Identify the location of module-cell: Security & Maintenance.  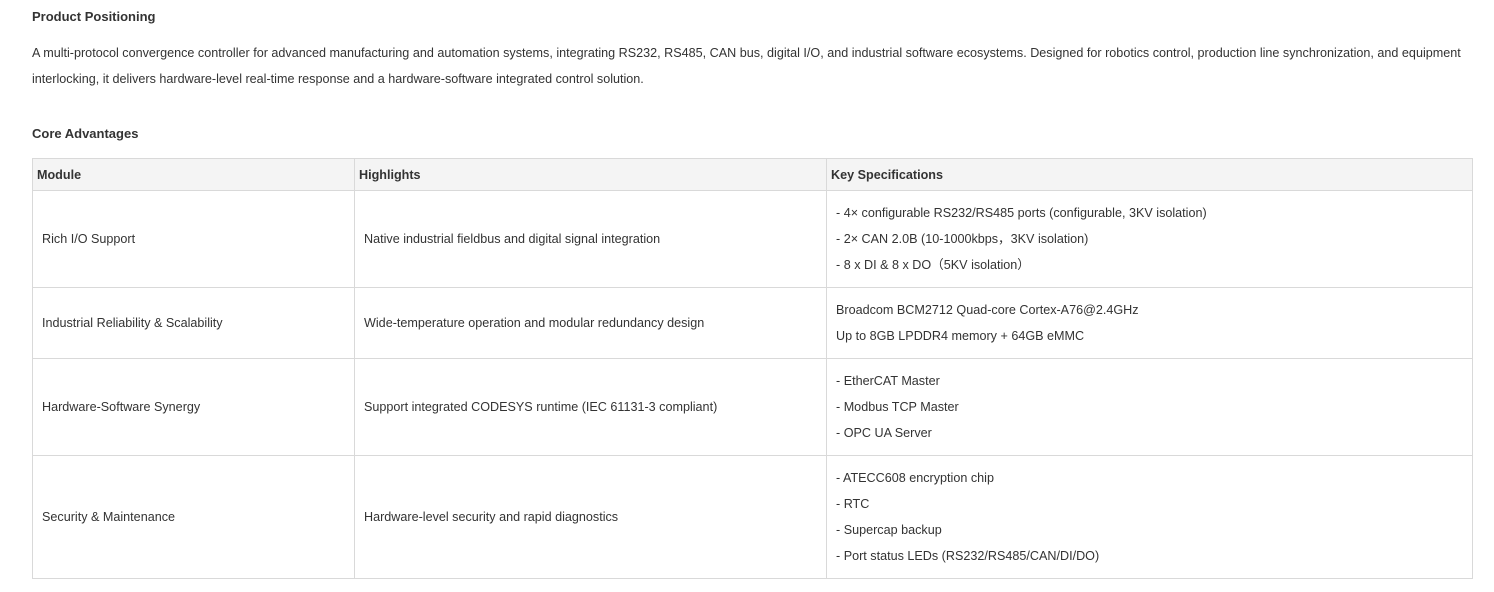
(193, 517).